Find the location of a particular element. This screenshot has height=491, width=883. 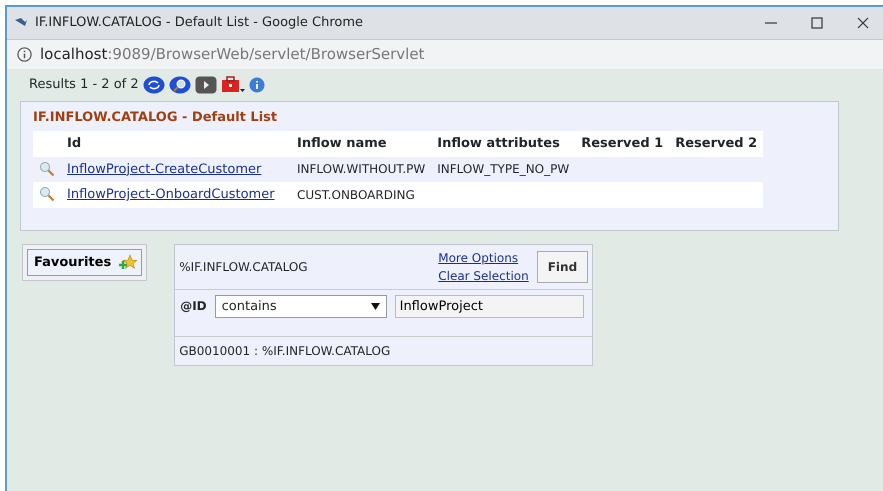

column-header: Inflow name is located at coordinates (361, 143).